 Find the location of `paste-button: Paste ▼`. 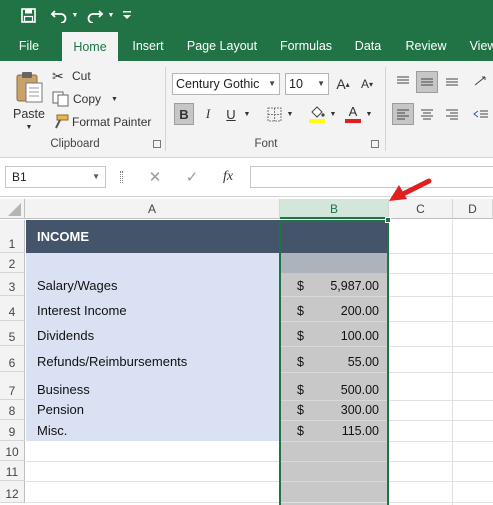

paste-button: Paste ▼ is located at coordinates (29, 101).